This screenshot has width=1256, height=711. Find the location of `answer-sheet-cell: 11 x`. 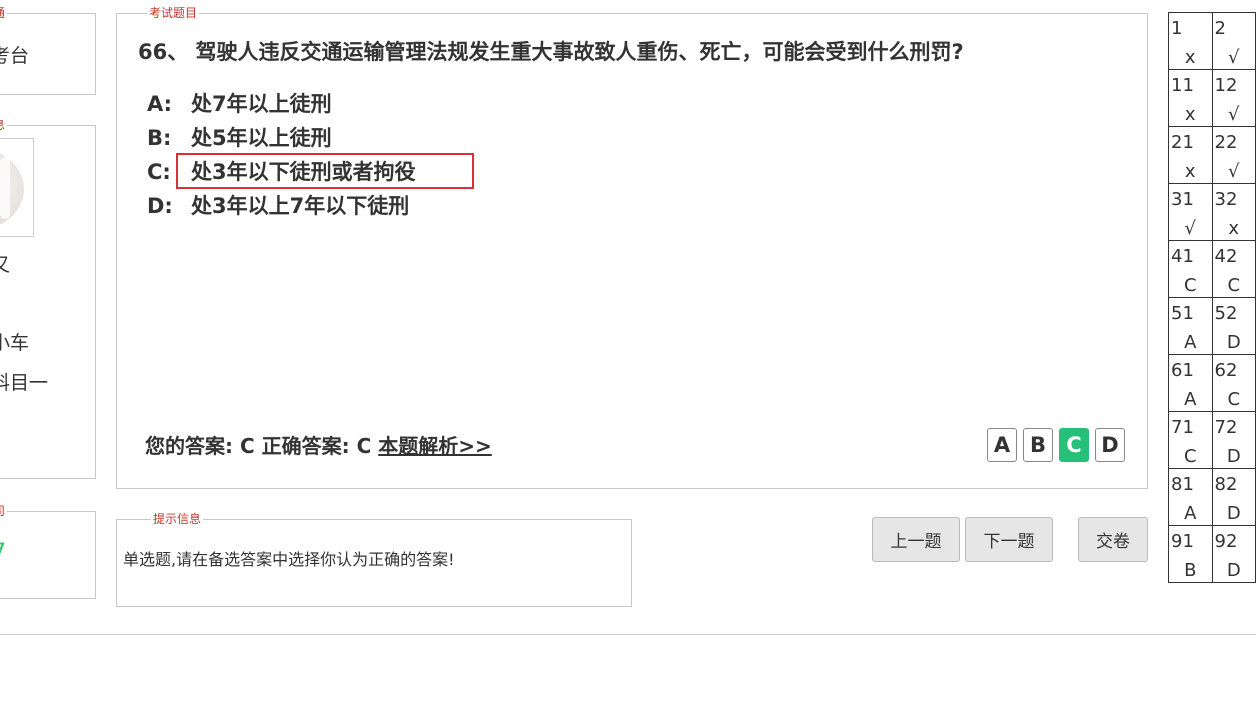

answer-sheet-cell: 11 x is located at coordinates (1190, 98).